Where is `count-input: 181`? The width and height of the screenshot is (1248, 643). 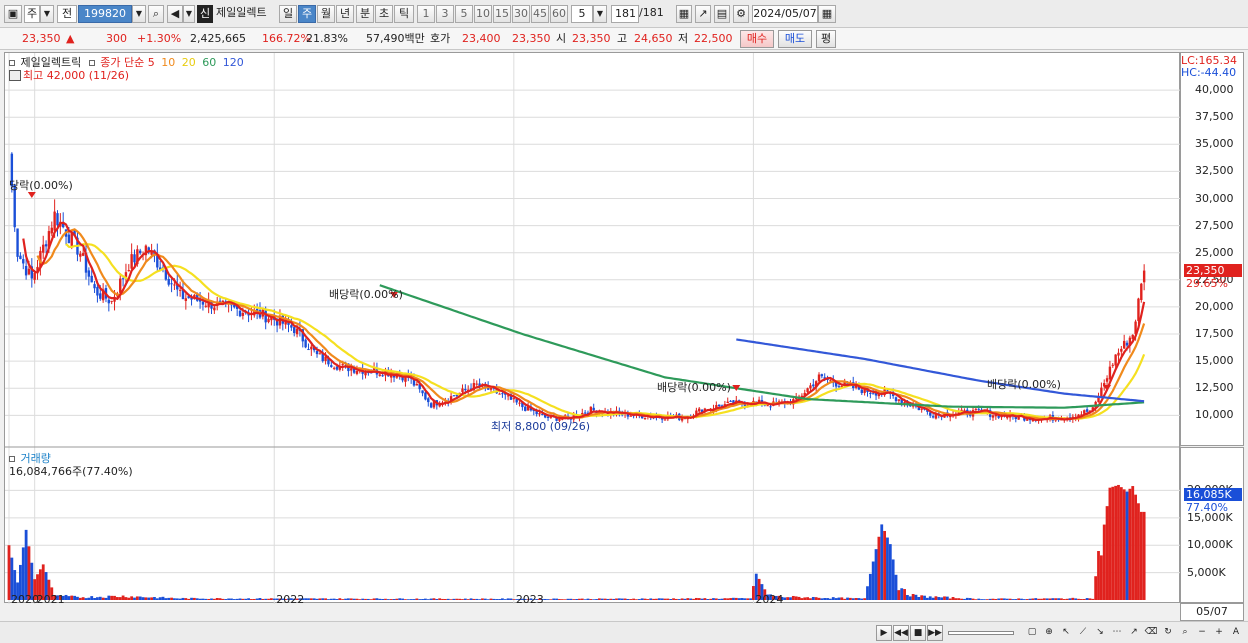 count-input: 181 is located at coordinates (625, 14).